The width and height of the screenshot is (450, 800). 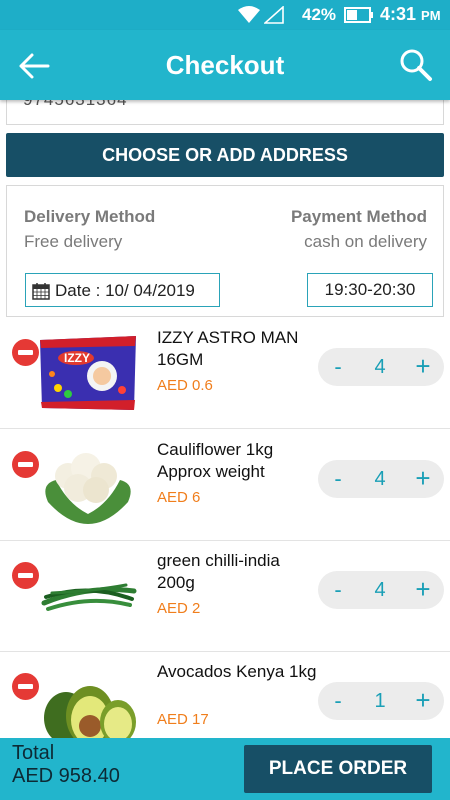 What do you see at coordinates (88, 488) in the screenshot?
I see `cauliflower-image` at bounding box center [88, 488].